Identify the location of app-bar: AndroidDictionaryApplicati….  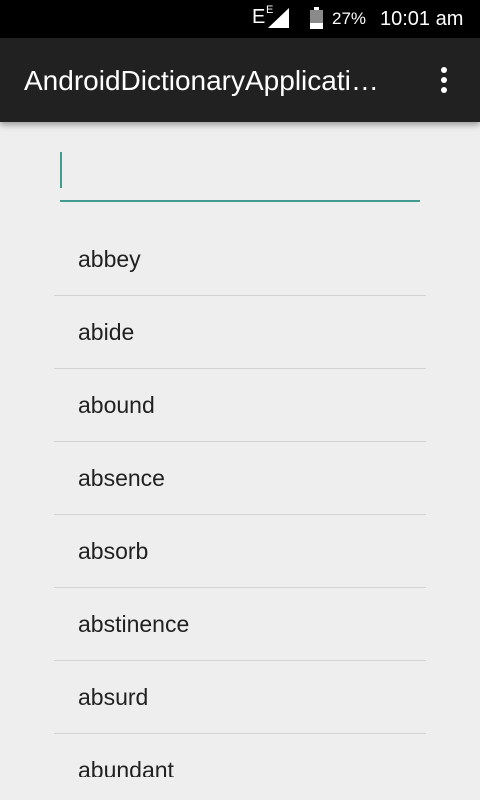
(240, 80).